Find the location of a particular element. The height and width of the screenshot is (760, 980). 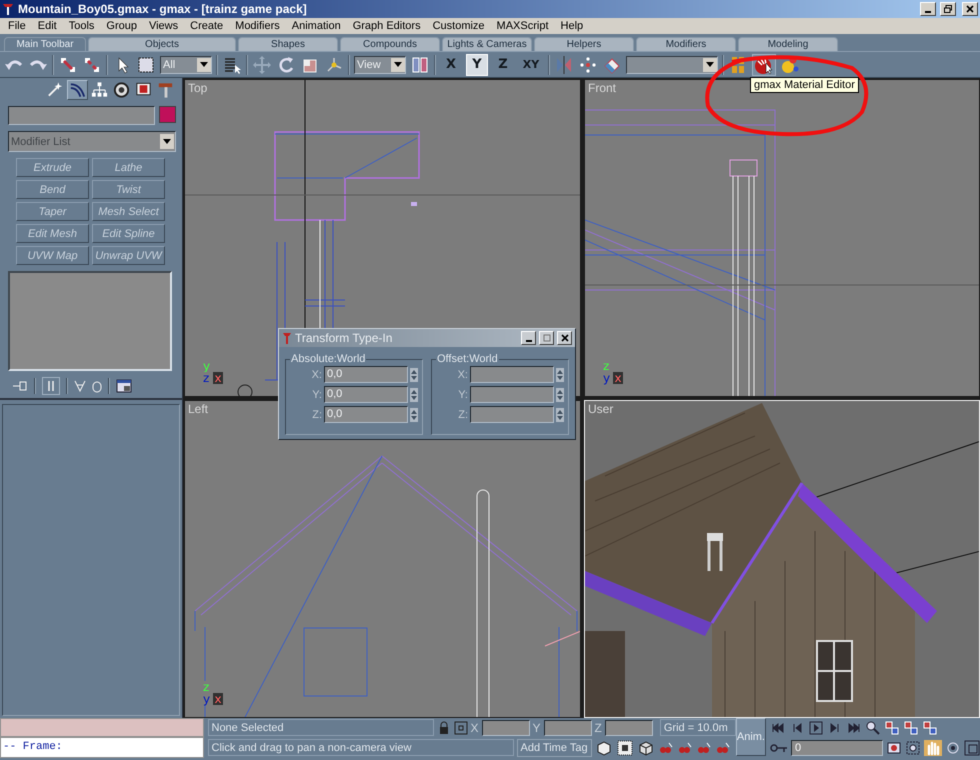

box-icon is located at coordinates (603, 747).